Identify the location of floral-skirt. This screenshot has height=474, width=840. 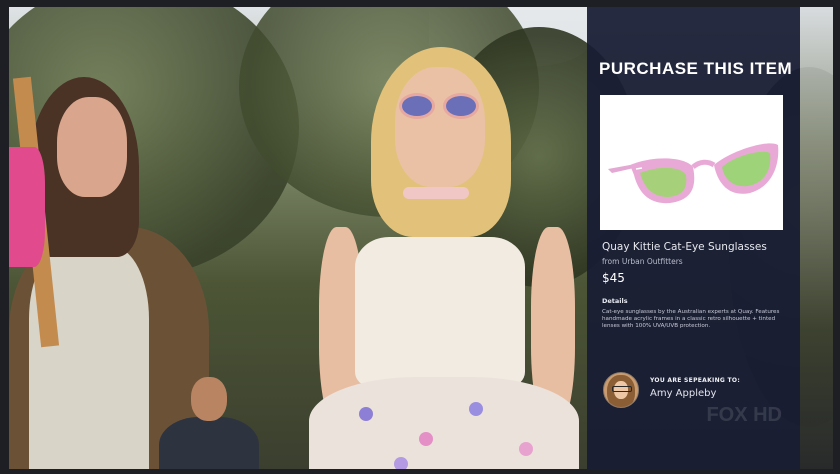
(444, 423).